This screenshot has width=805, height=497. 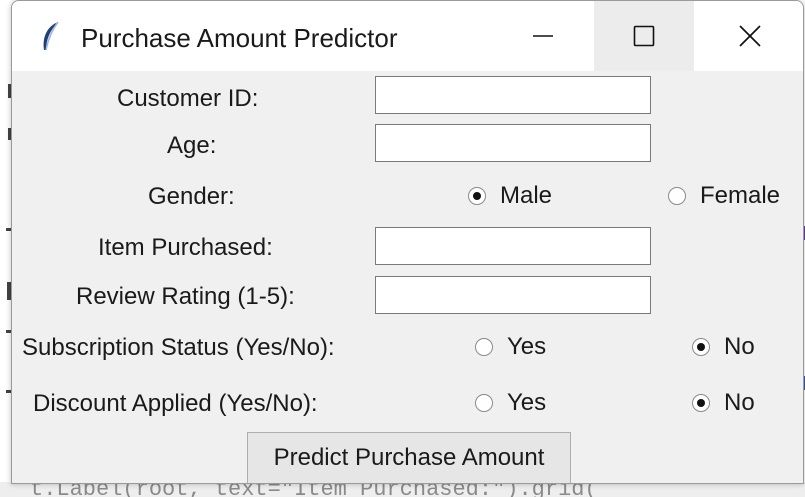 I want to click on close-button, so click(x=750, y=36).